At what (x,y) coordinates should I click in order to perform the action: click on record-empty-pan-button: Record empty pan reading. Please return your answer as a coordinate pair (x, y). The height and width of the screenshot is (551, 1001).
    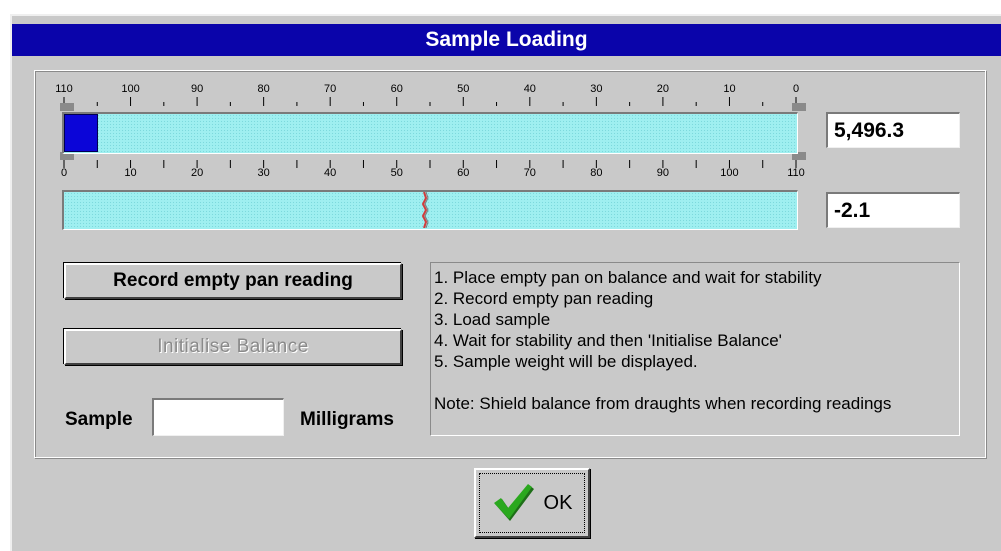
    Looking at the image, I should click on (233, 281).